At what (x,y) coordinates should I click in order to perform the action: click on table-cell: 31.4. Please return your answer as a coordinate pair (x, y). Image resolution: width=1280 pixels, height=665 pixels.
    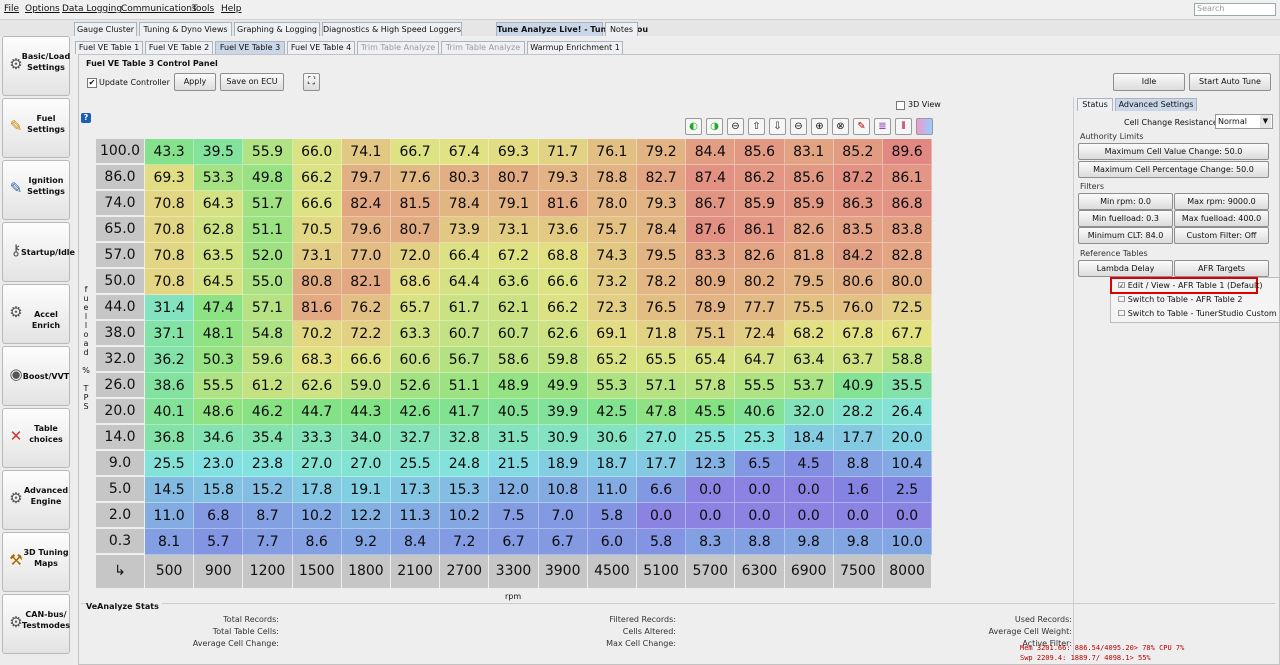
    Looking at the image, I should click on (170, 308).